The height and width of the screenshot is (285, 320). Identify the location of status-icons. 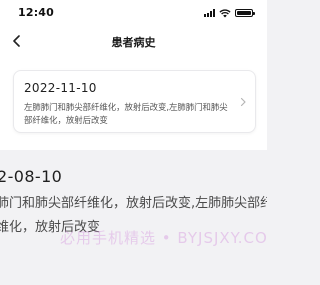
(229, 13).